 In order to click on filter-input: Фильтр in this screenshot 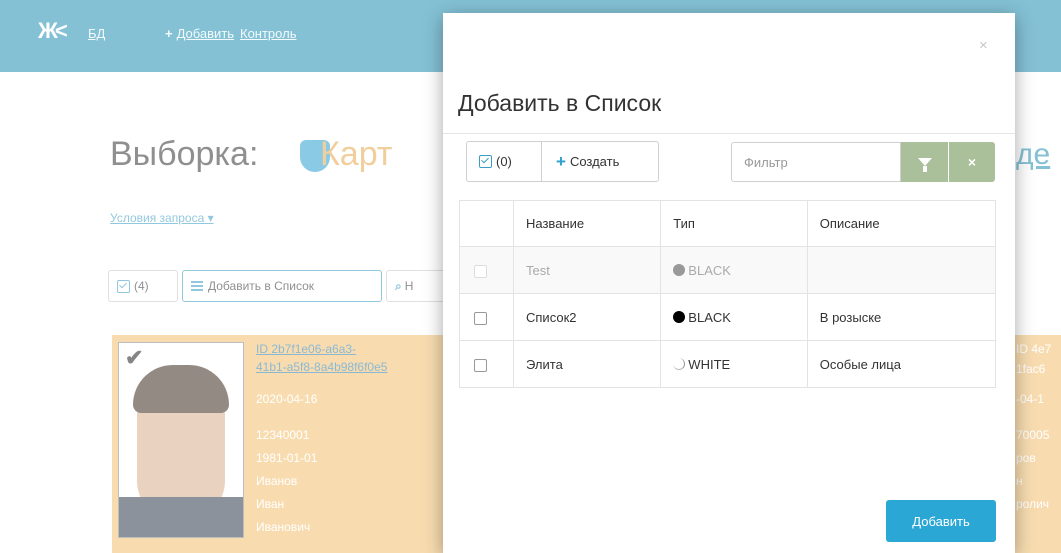, I will do `click(816, 162)`.